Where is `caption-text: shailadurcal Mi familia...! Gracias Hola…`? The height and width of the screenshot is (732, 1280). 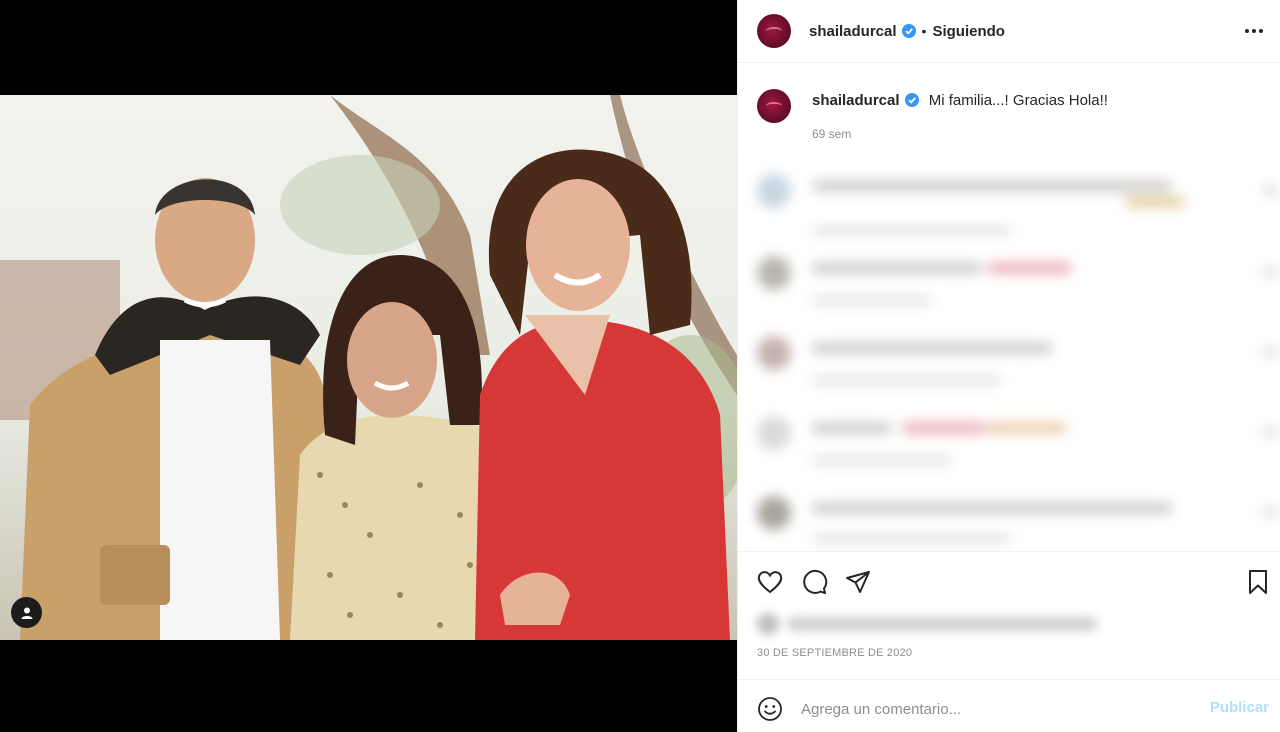
caption-text: shailadurcal Mi familia...! Gracias Hola… is located at coordinates (960, 100).